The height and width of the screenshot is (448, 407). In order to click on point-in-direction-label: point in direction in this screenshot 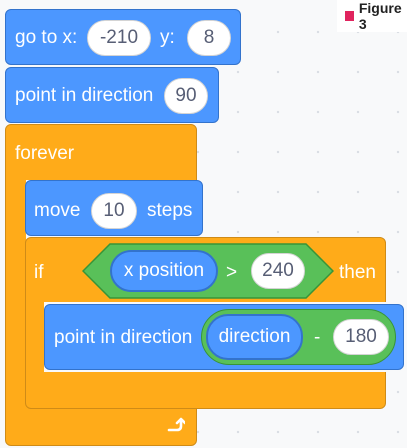, I will do `click(84, 95)`.